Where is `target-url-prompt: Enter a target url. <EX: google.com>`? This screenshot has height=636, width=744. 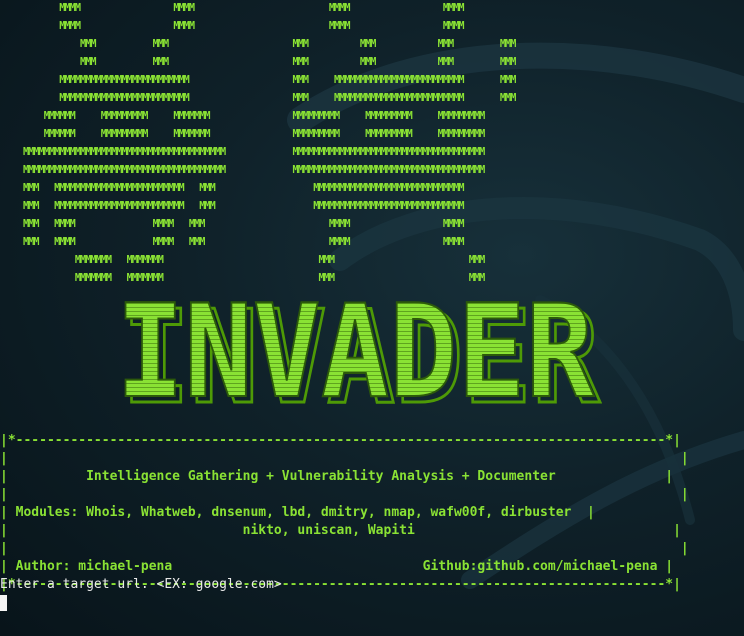
target-url-prompt: Enter a target url. <EX: google.com> is located at coordinates (141, 584).